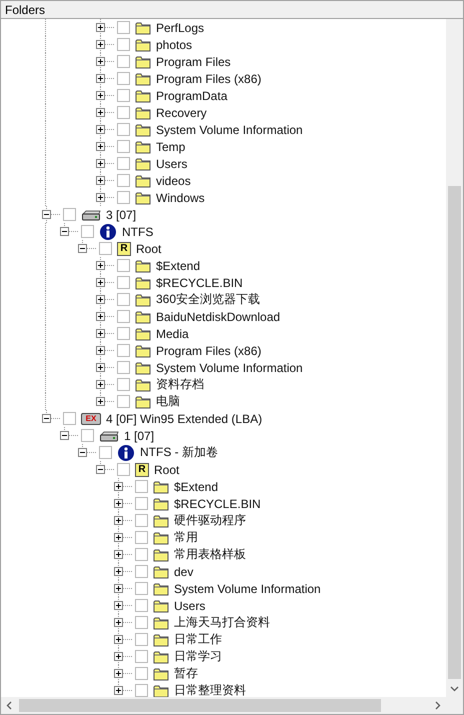 Image resolution: width=464 pixels, height=715 pixels. What do you see at coordinates (218, 317) in the screenshot?
I see `tree-item-label: BaiduNetdiskDownload` at bounding box center [218, 317].